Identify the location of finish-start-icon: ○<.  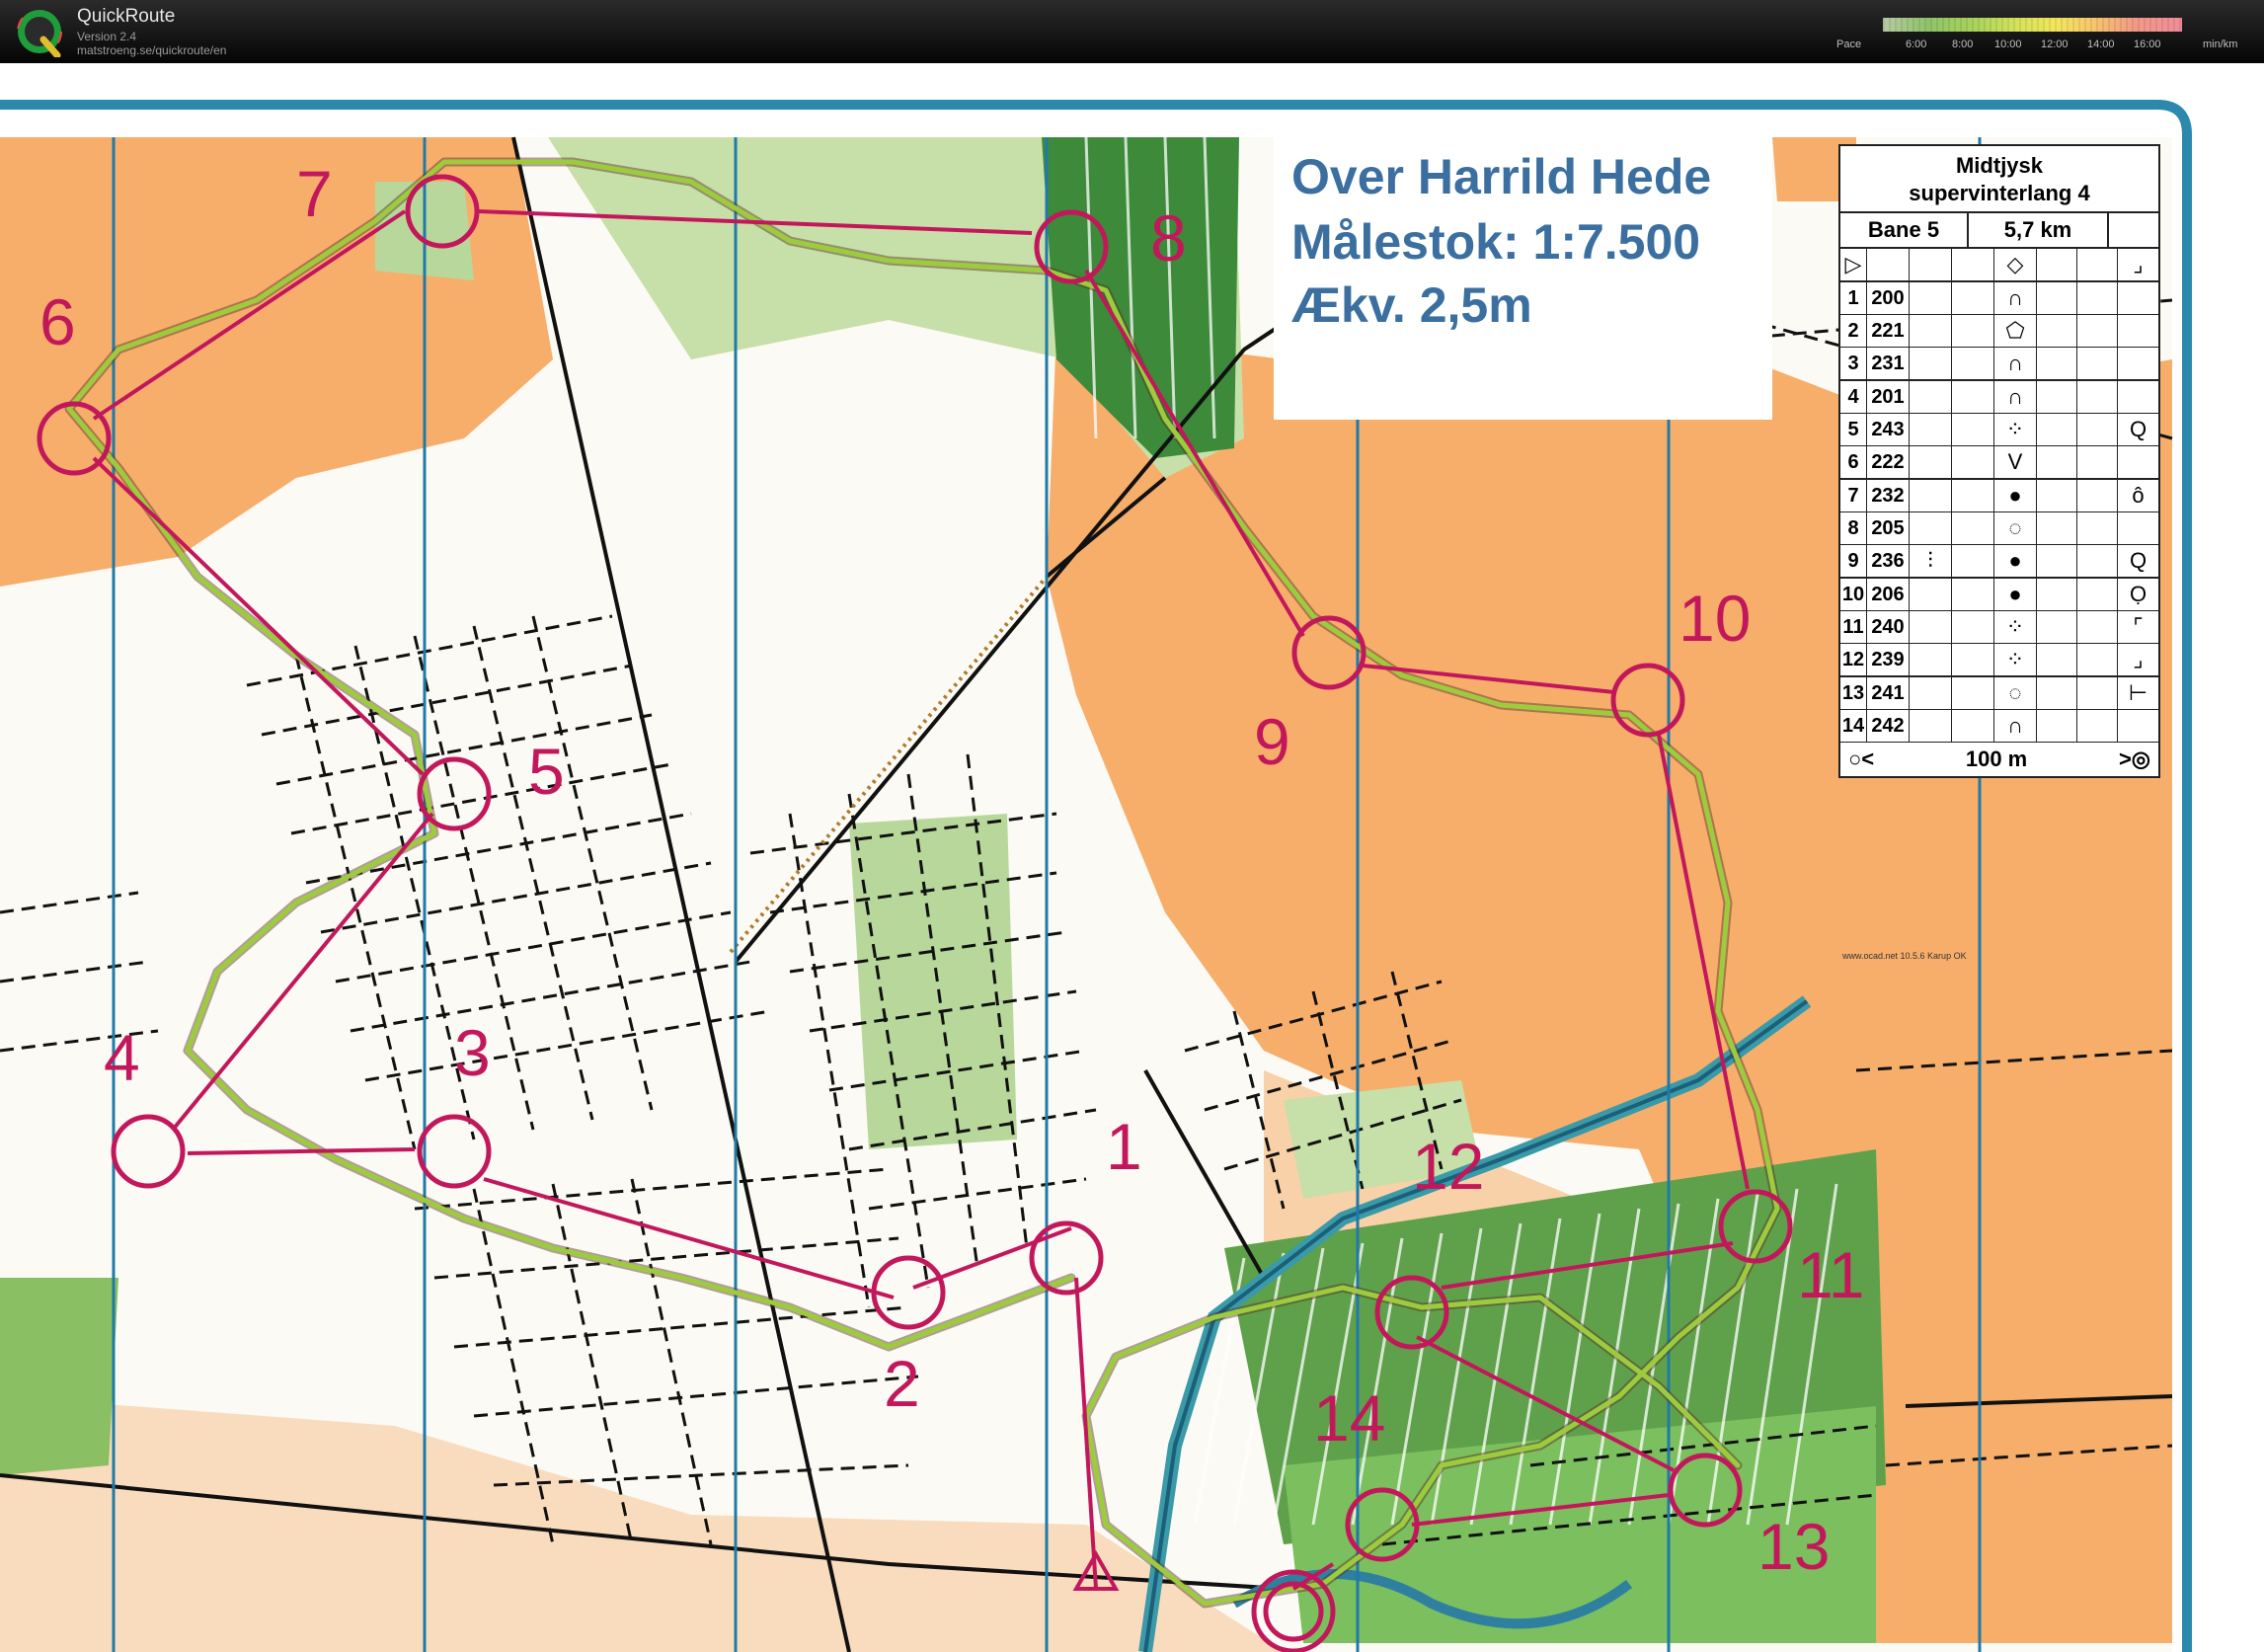
(1862, 759).